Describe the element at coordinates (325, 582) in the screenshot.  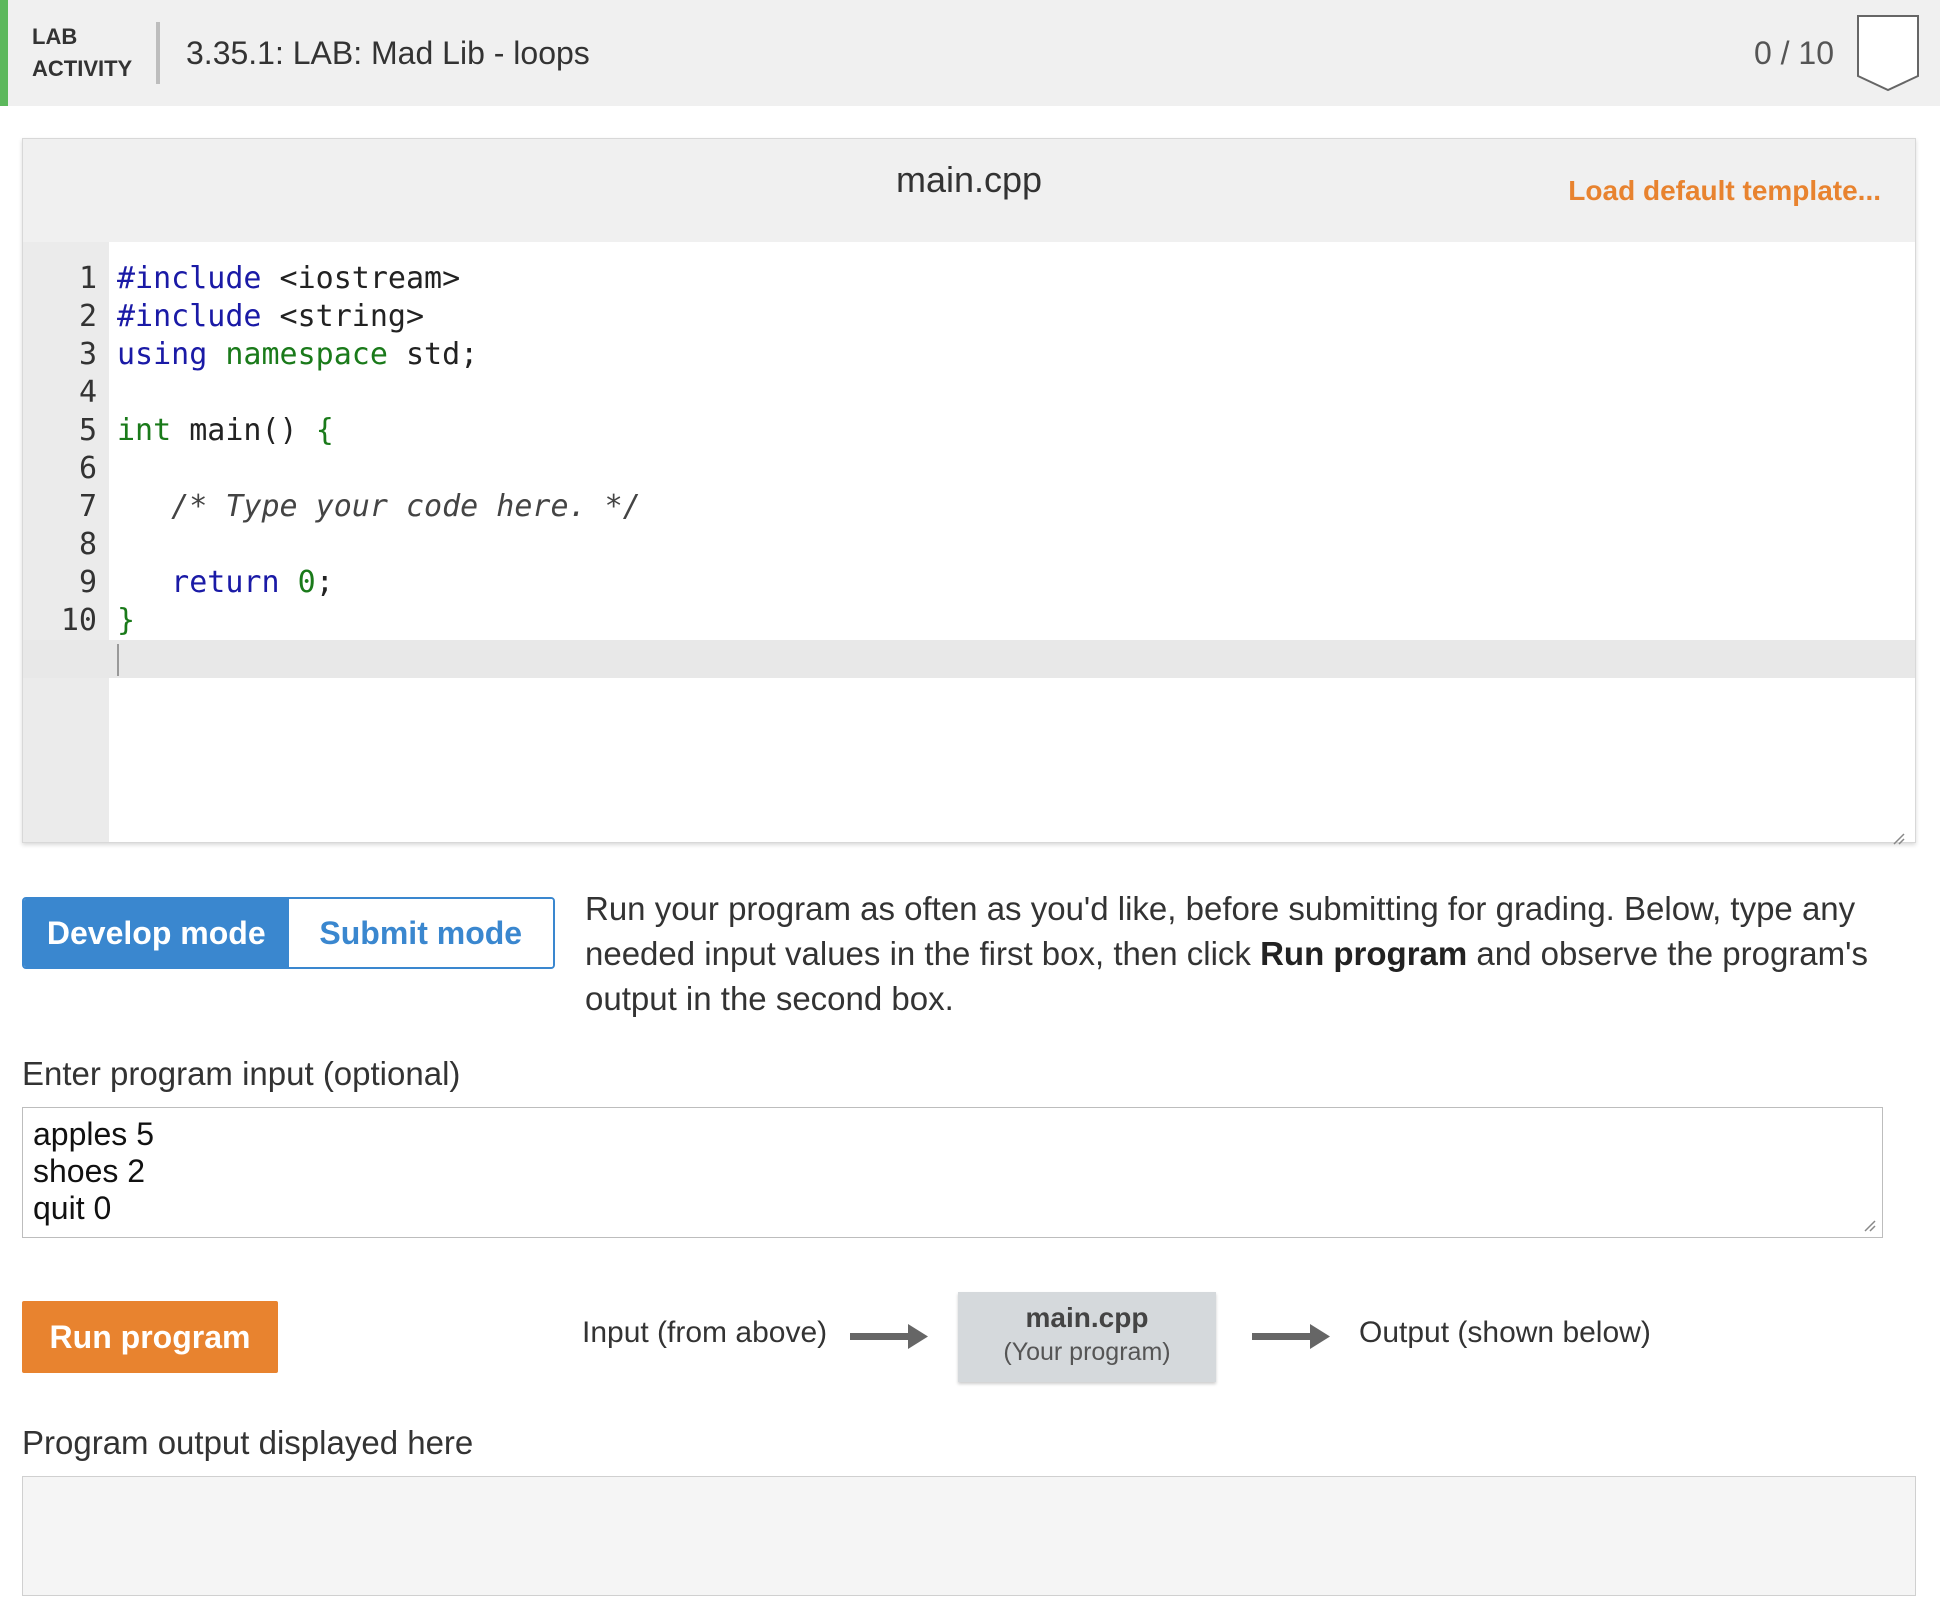
I see `code-token: ;` at that location.